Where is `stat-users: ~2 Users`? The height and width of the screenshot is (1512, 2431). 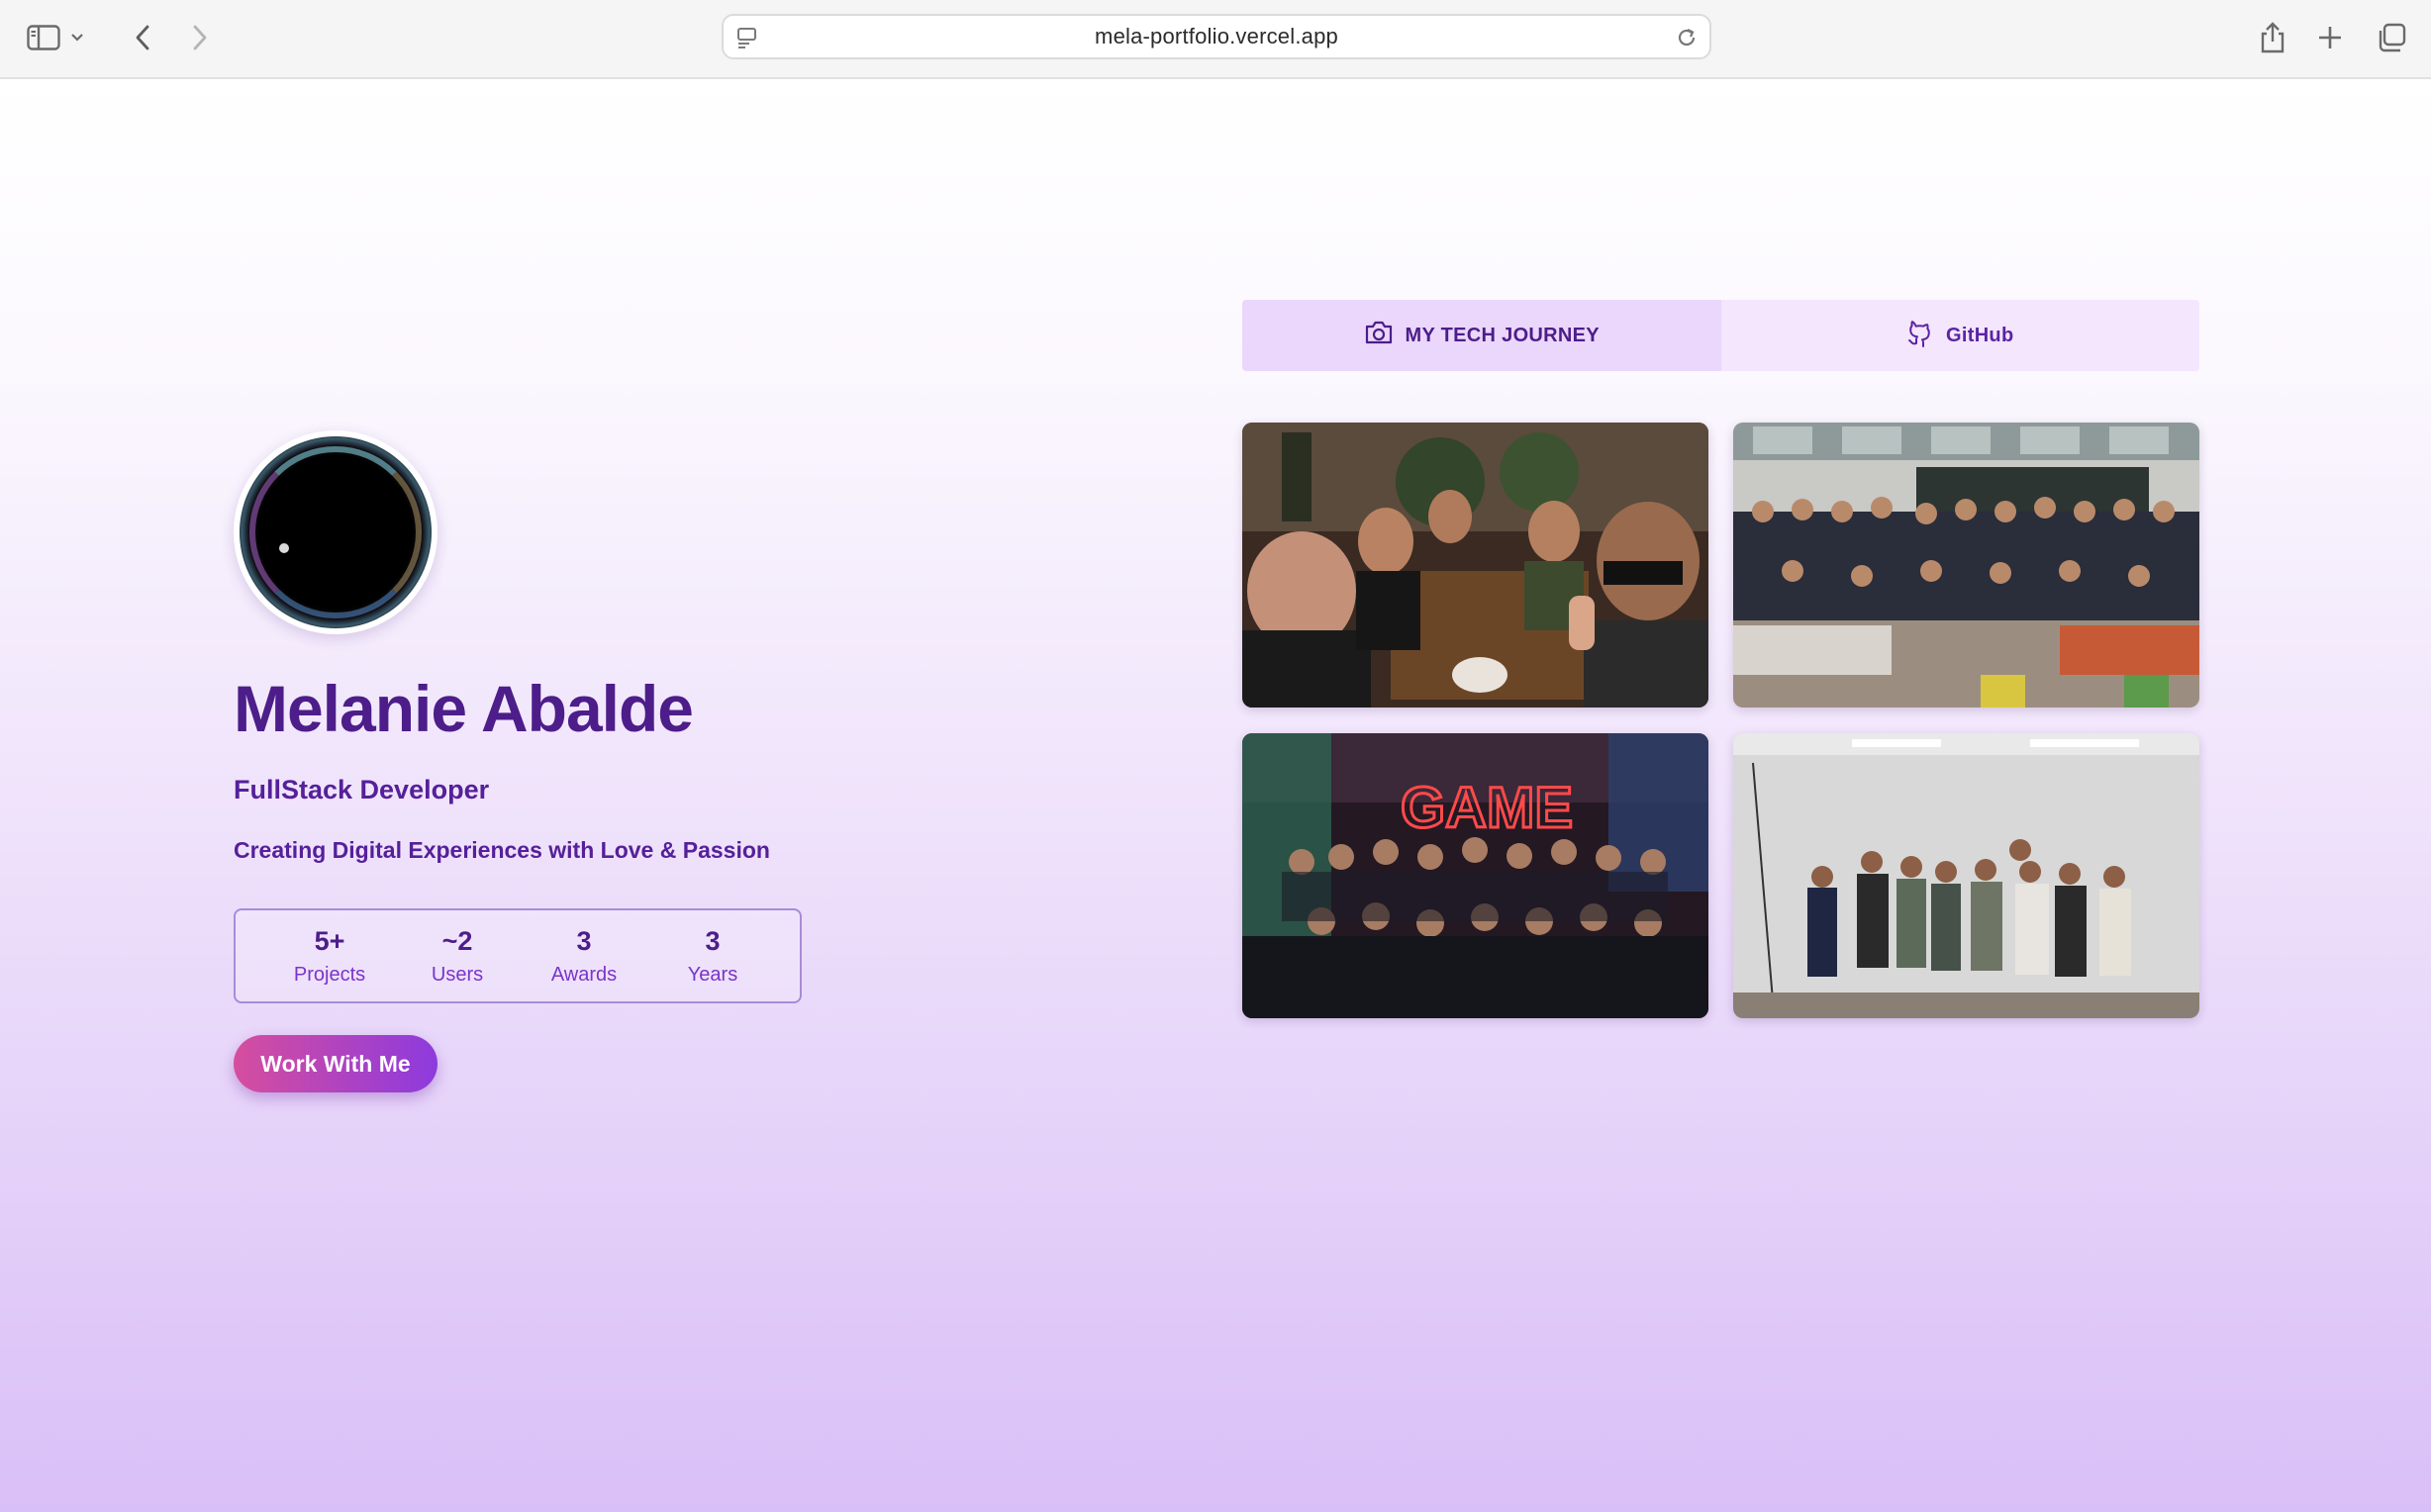
stat-users: ~2 Users is located at coordinates (457, 957).